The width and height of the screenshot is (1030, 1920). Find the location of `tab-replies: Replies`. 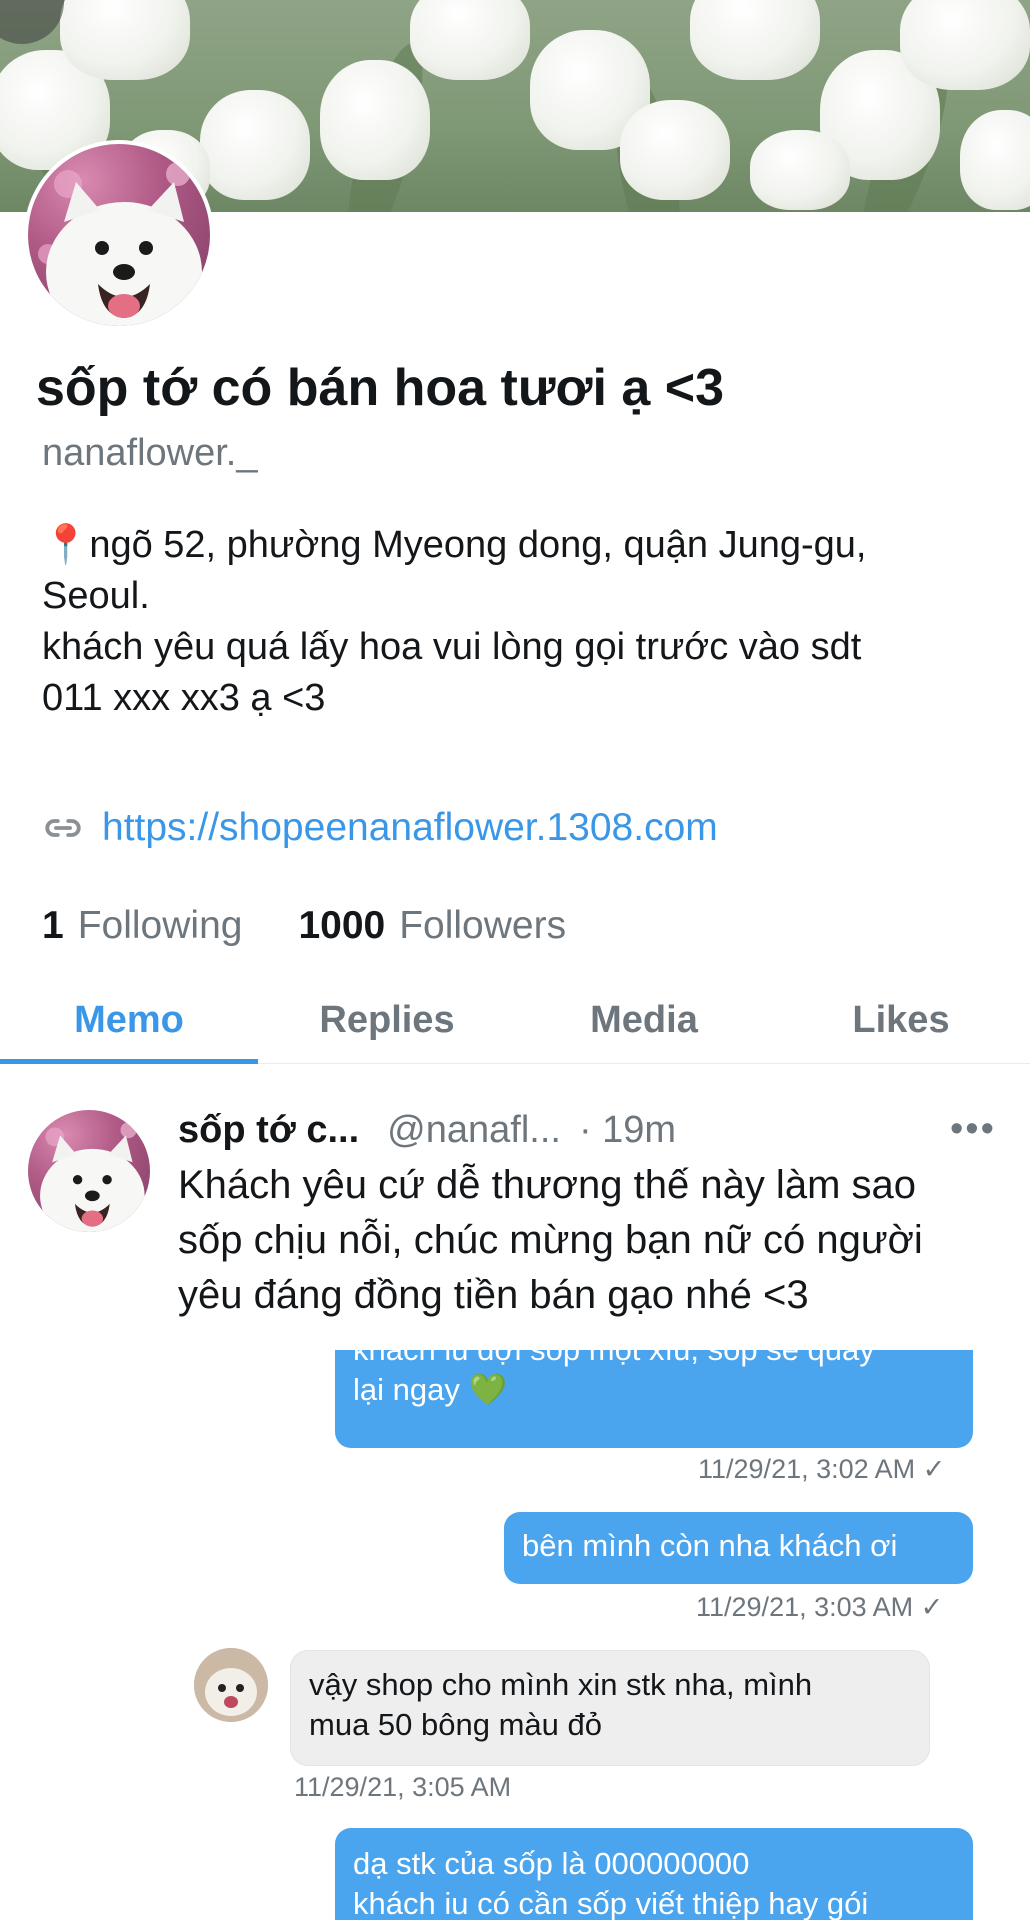

tab-replies: Replies is located at coordinates (387, 1020).